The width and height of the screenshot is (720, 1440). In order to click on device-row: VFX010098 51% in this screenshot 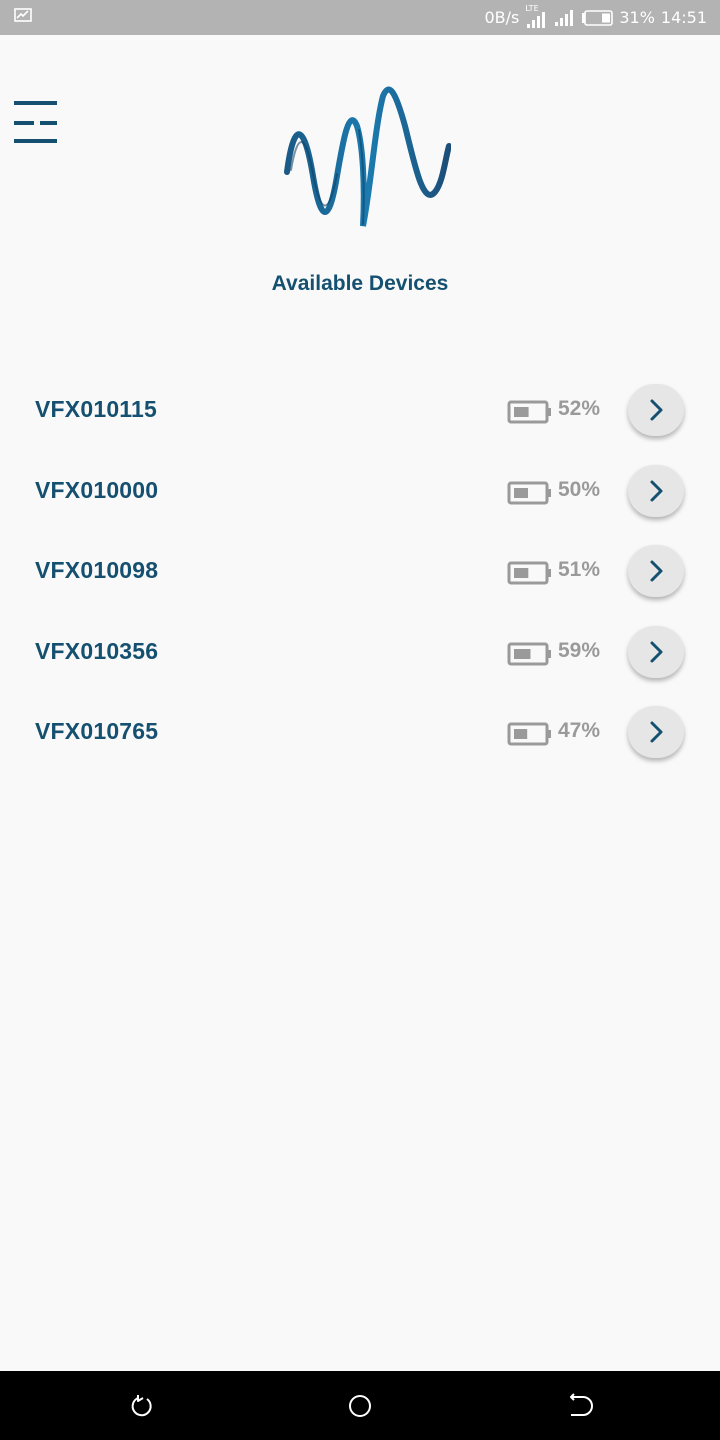, I will do `click(360, 571)`.